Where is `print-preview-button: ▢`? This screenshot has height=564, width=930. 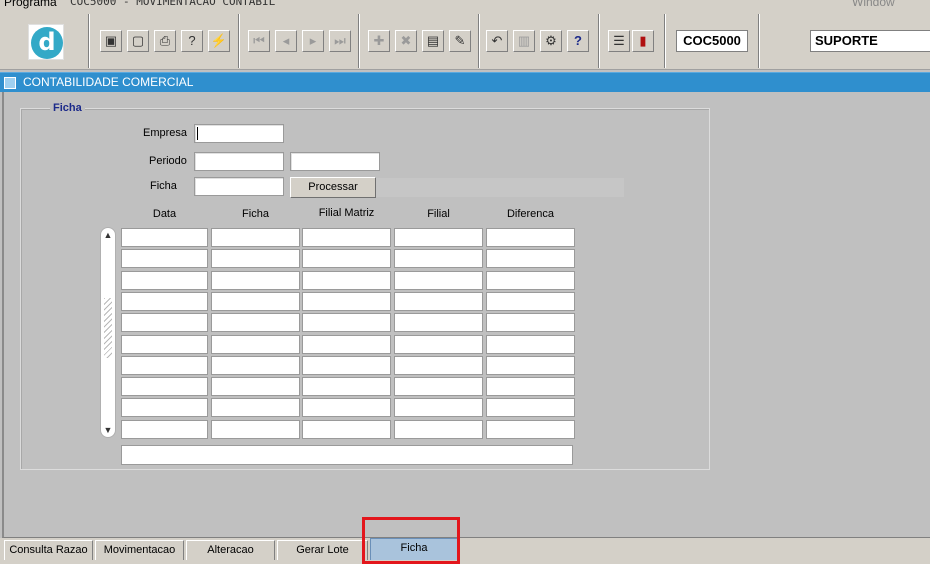 print-preview-button: ▢ is located at coordinates (138, 41).